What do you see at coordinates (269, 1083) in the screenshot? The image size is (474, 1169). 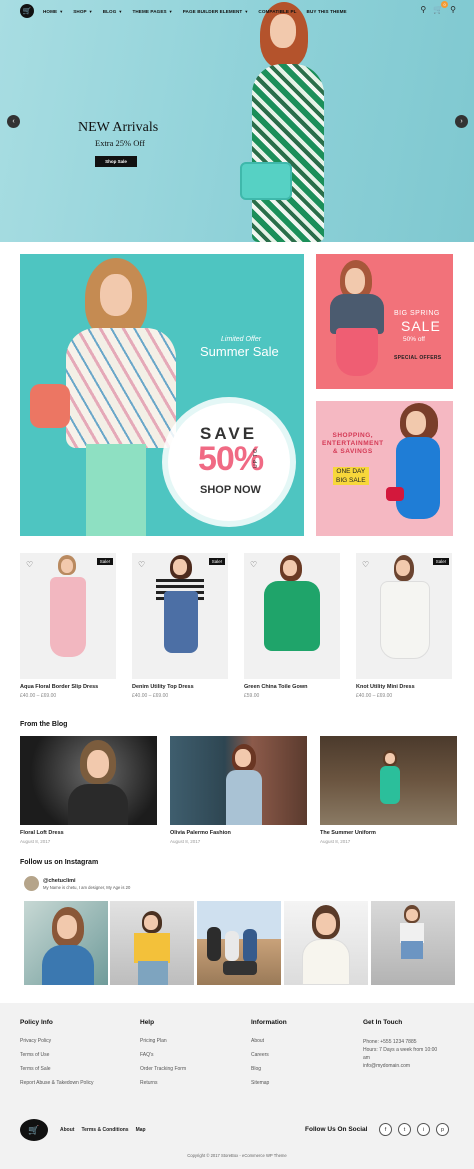 I see `footer-link: Sitemap` at bounding box center [269, 1083].